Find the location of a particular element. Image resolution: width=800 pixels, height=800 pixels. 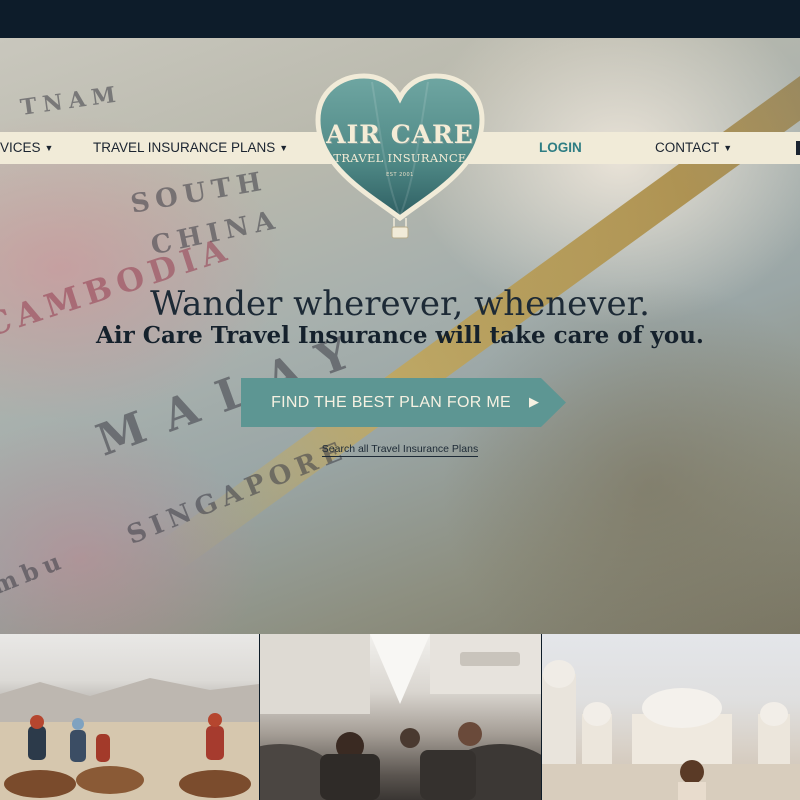

camel-caravan-photo is located at coordinates (129, 717).